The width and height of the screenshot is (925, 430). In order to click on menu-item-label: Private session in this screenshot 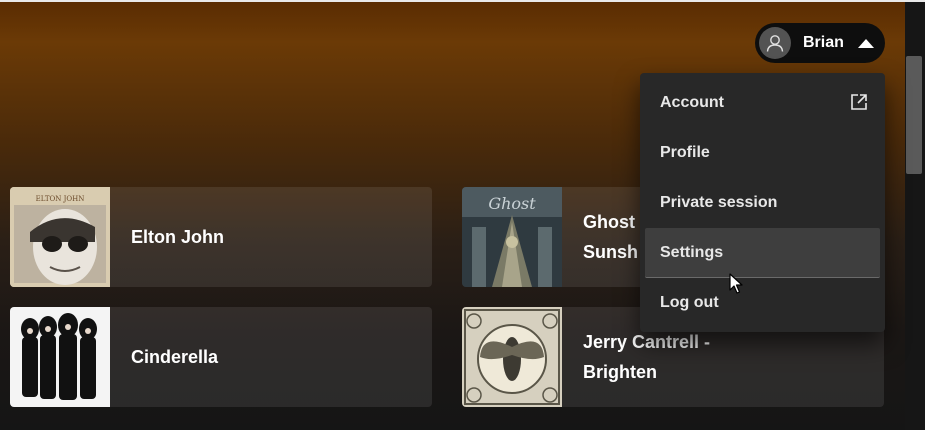, I will do `click(719, 202)`.